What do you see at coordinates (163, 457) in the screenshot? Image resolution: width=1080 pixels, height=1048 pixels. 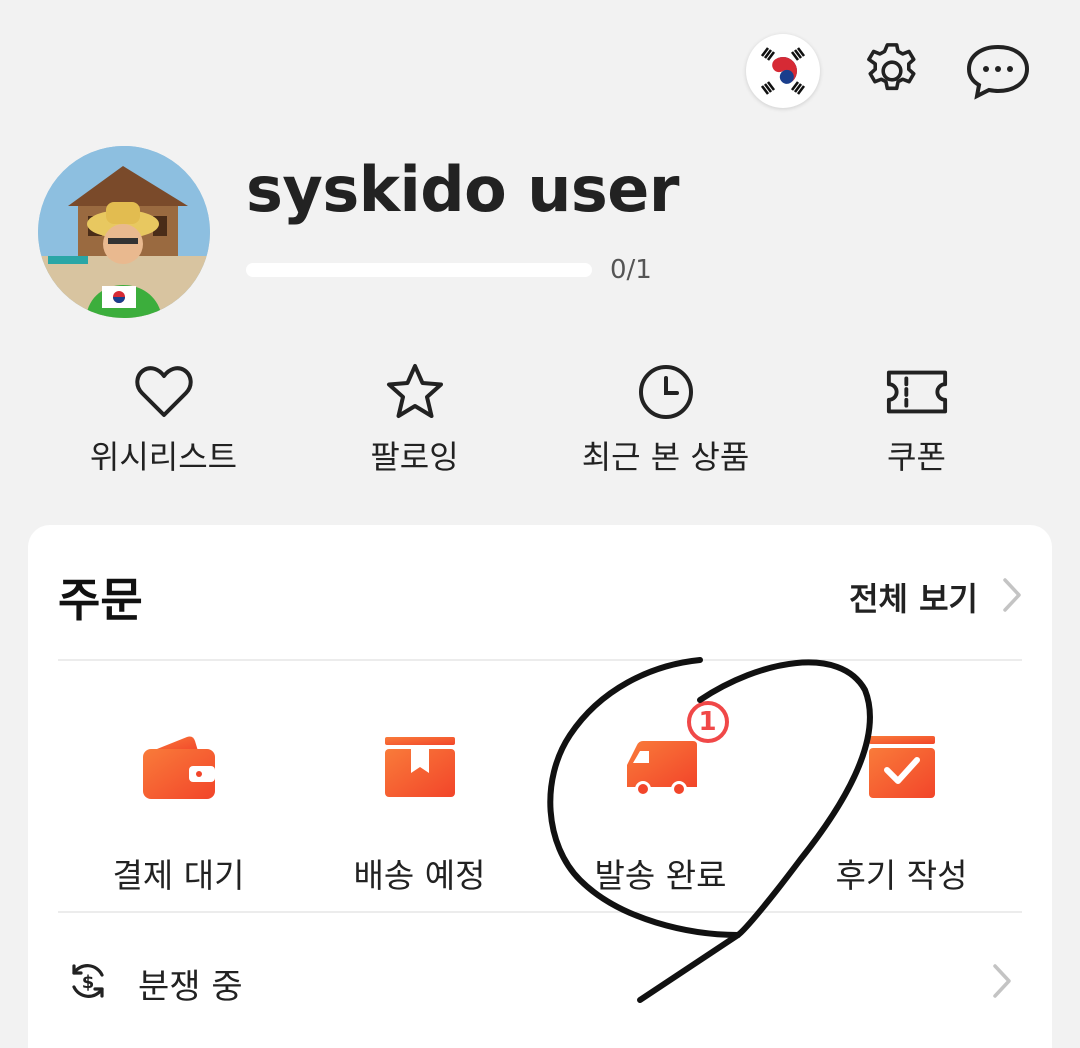 I see `shortcut-label: 위시리스트` at bounding box center [163, 457].